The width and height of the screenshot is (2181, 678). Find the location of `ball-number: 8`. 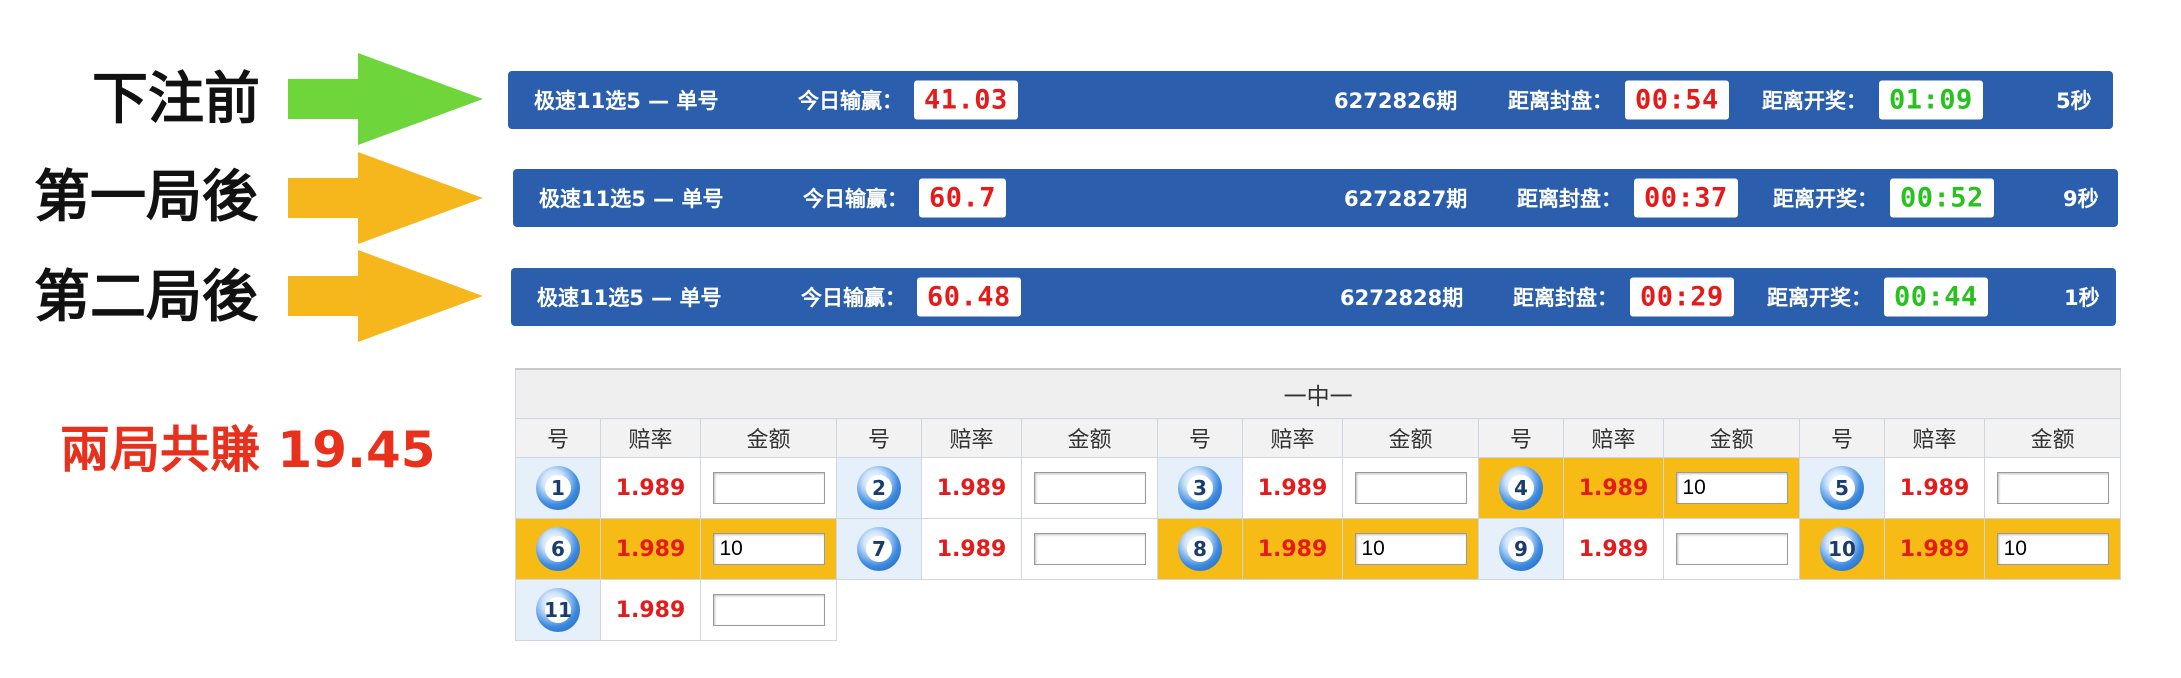

ball-number: 8 is located at coordinates (1200, 549).